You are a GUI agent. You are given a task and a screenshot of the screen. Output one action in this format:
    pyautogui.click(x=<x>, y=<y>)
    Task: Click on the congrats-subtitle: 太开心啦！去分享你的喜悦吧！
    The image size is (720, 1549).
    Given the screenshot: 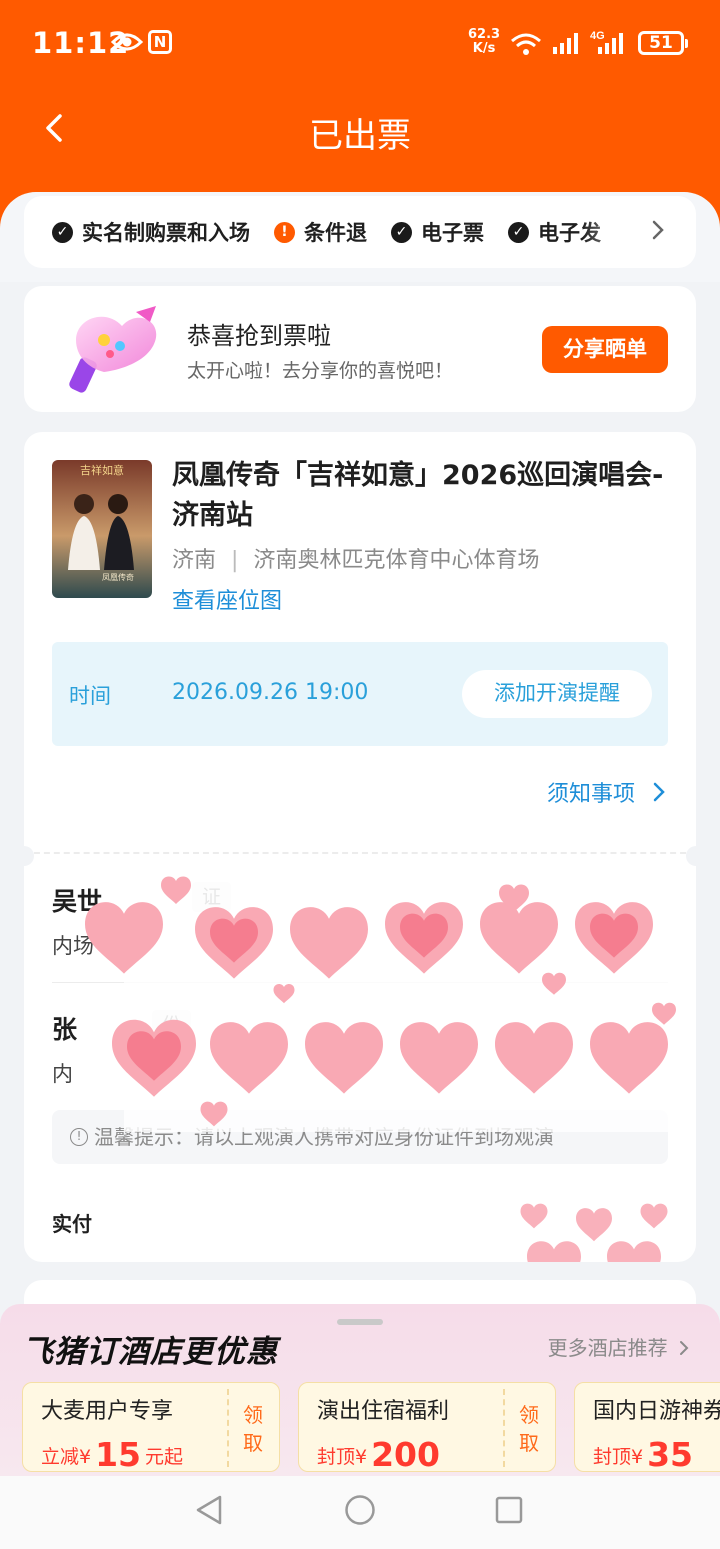 What is the action you would take?
    pyautogui.click(x=320, y=371)
    